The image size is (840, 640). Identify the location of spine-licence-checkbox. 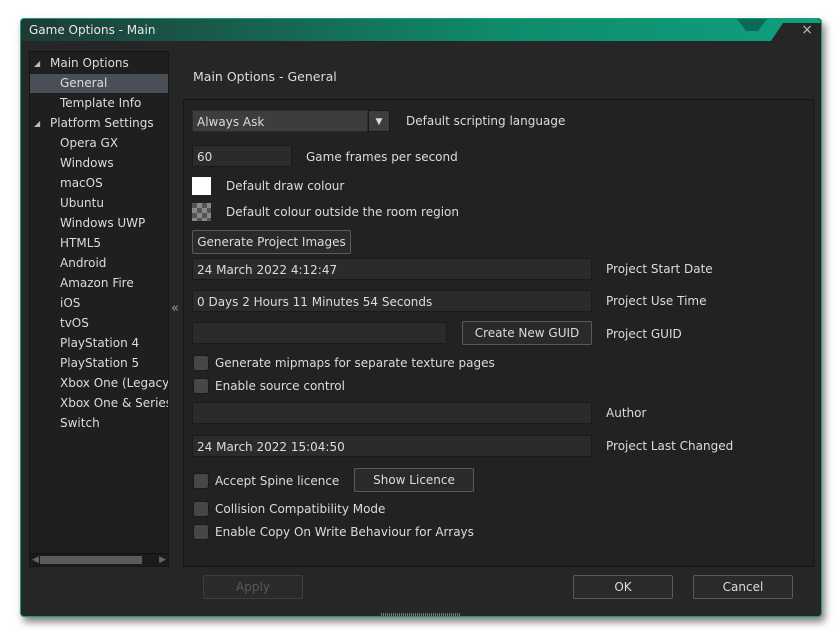
(201, 481).